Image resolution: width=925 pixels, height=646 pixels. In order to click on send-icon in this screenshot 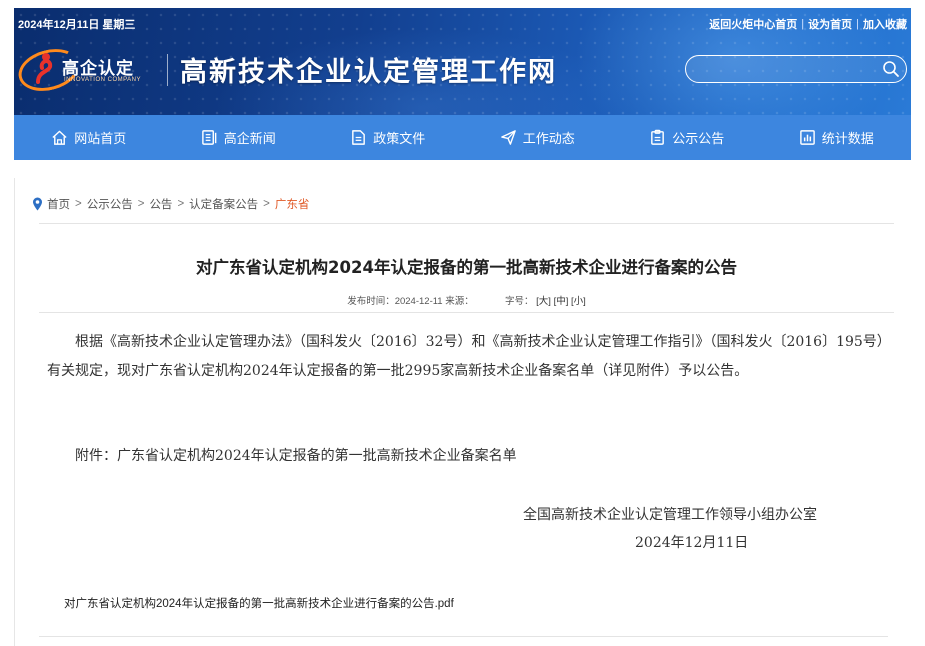, I will do `click(508, 137)`.